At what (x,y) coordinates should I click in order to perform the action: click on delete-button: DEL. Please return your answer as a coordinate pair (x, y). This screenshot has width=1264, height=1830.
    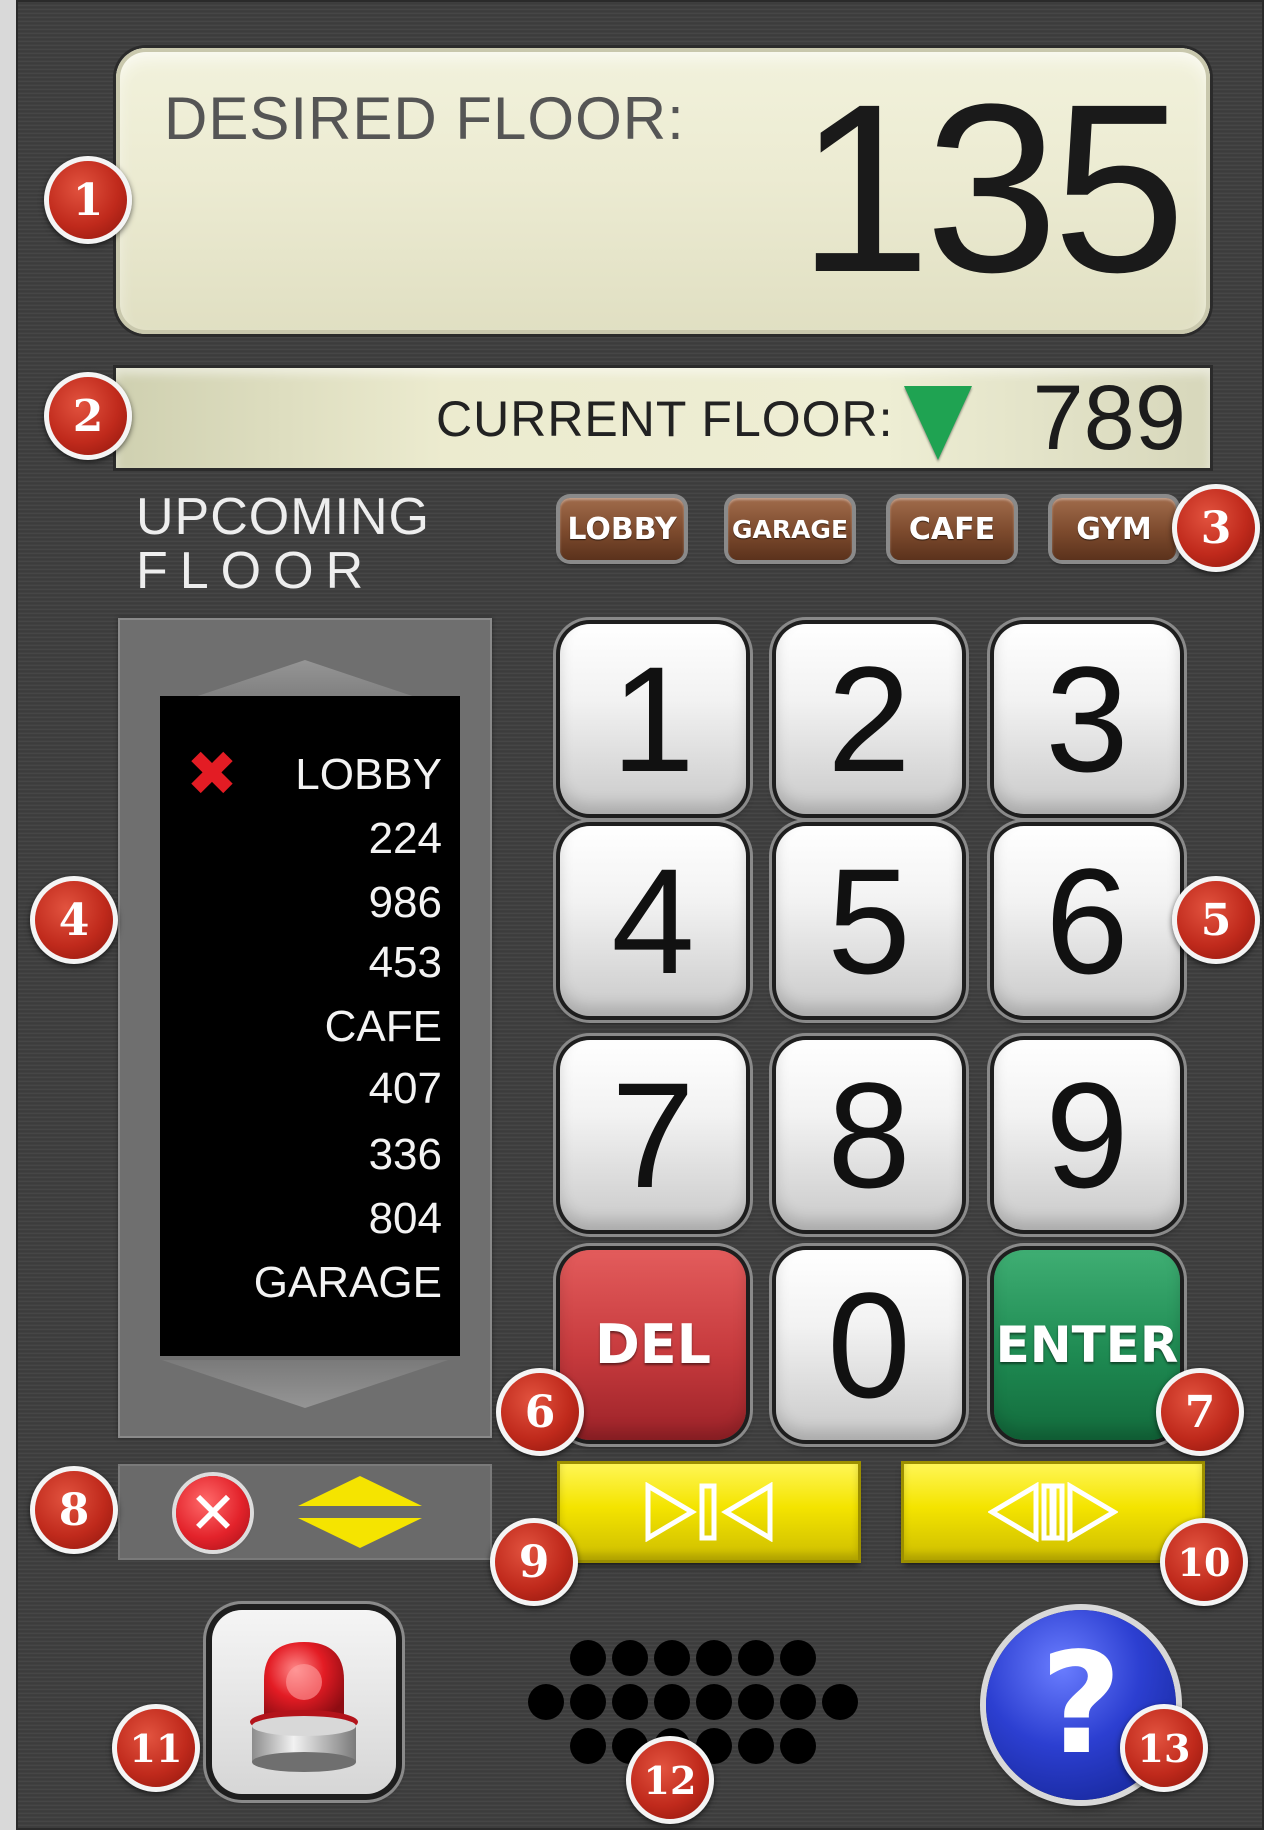
    Looking at the image, I should click on (653, 1345).